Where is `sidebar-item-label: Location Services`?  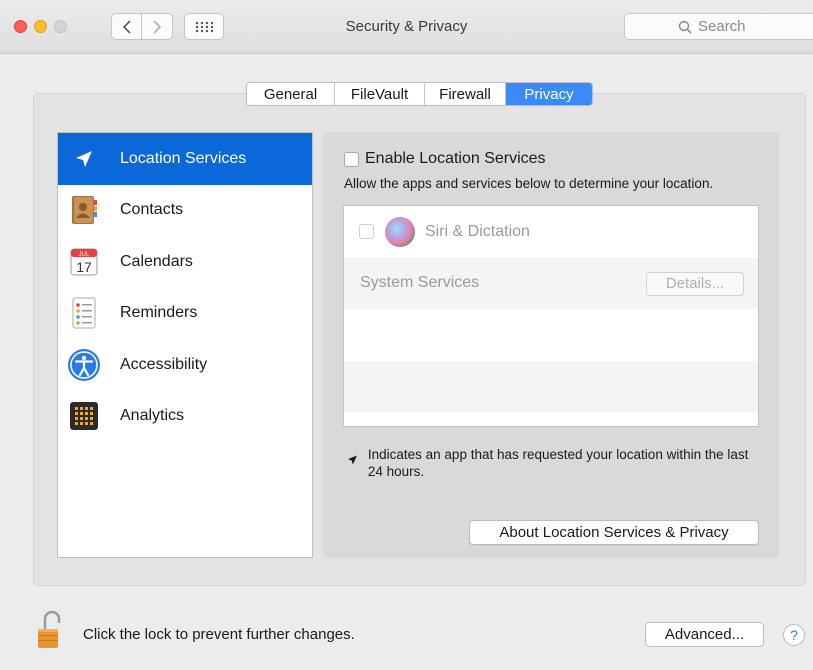 sidebar-item-label: Location Services is located at coordinates (183, 158).